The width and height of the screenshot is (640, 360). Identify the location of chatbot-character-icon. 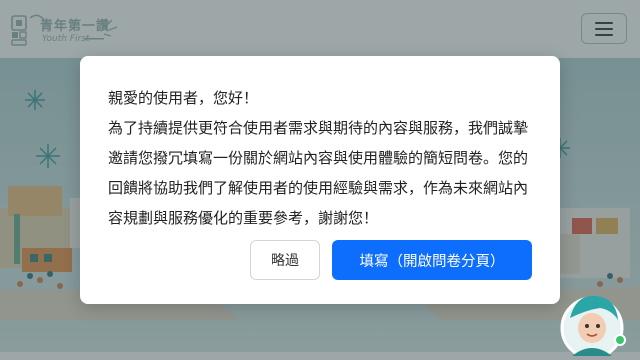
(593, 327).